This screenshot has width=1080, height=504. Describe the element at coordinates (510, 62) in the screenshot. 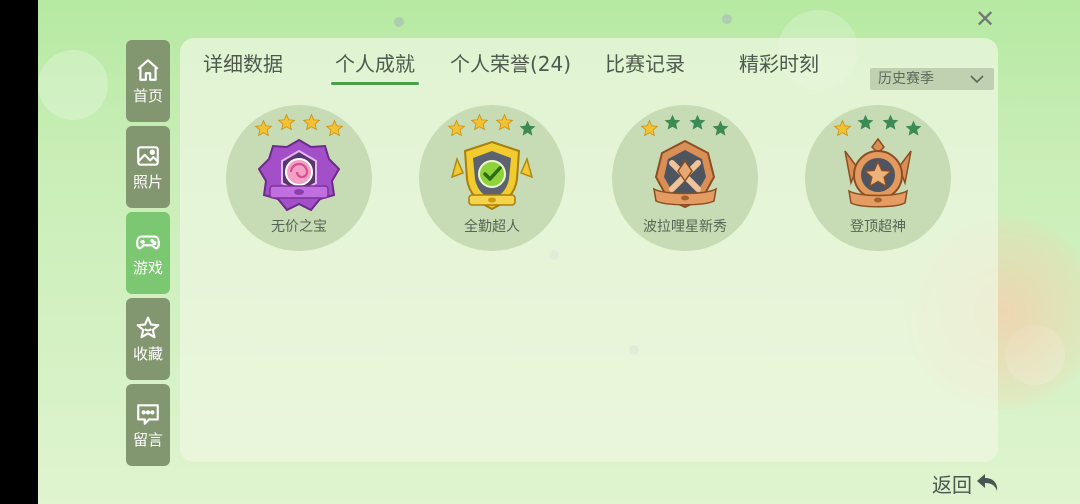

I see `tab-personal-honors: 个人荣誉(24)` at that location.